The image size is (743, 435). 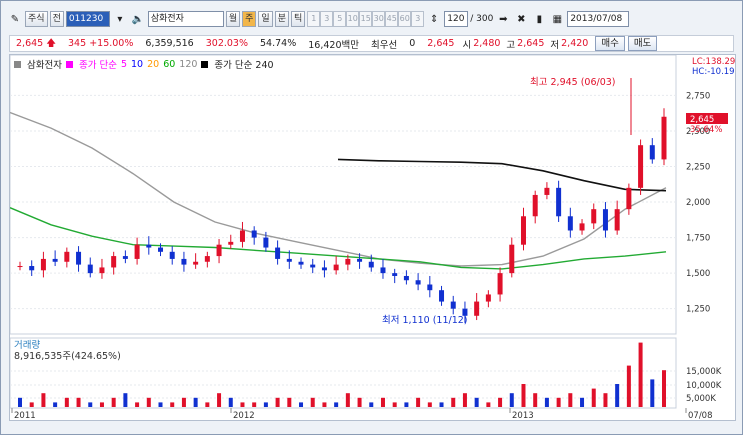 What do you see at coordinates (51, 43) in the screenshot?
I see `up-arrow-icon: 🡅` at bounding box center [51, 43].